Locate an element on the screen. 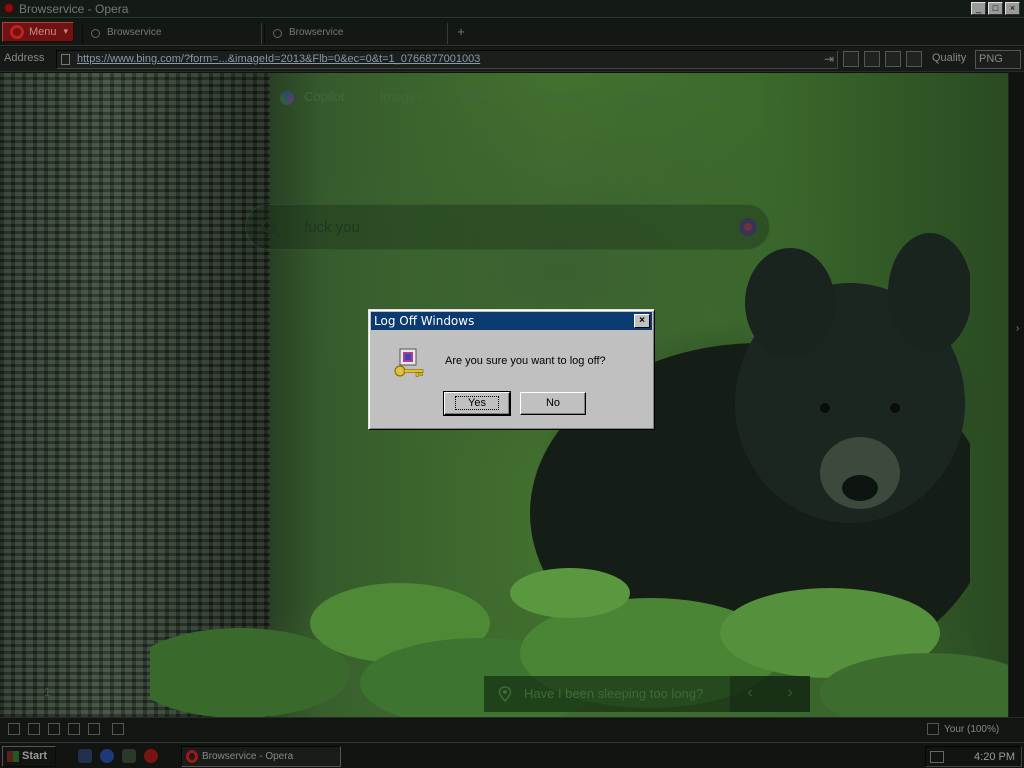 Image resolution: width=1024 pixels, height=768 pixels. reload-icon is located at coordinates (74, 729).